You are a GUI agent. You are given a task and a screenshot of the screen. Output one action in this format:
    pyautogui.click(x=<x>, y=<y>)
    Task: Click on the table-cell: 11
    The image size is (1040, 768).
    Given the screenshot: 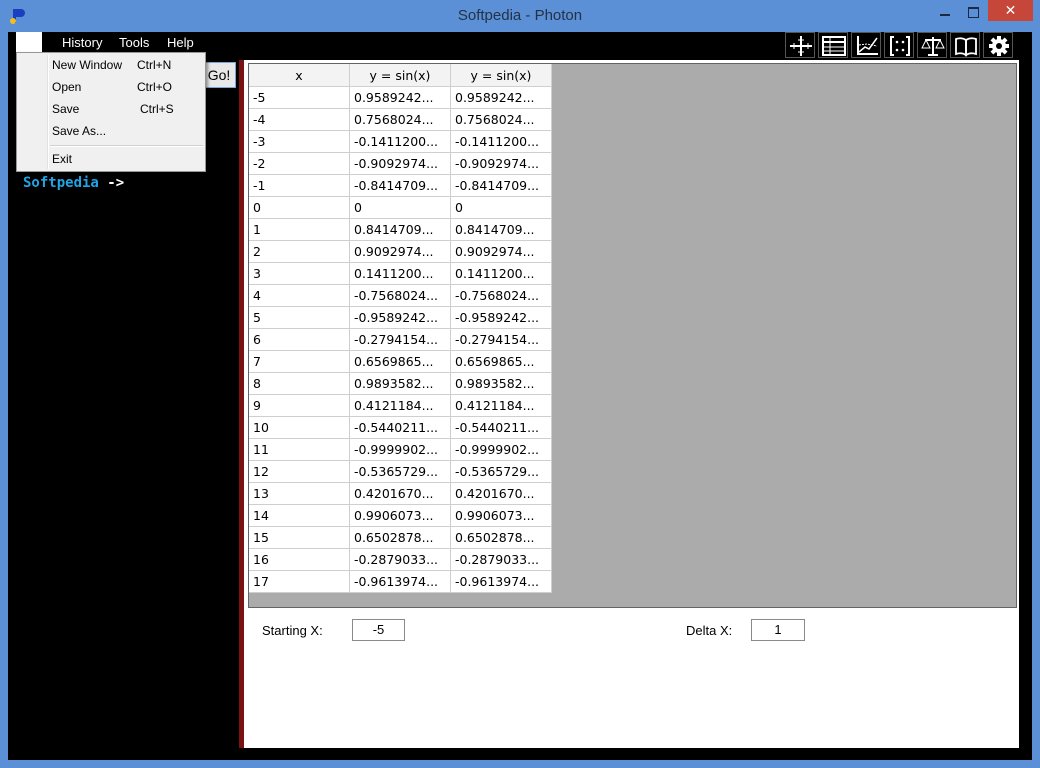 What is the action you would take?
    pyautogui.click(x=299, y=449)
    